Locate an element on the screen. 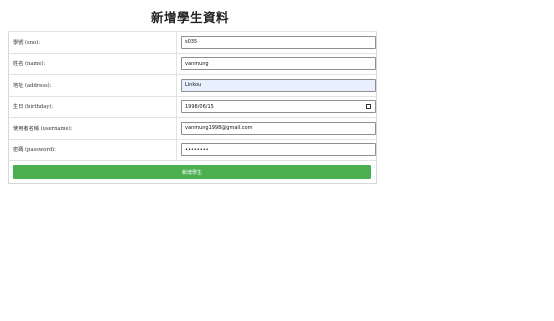 The image size is (554, 321). address-label: 地址 (address): is located at coordinates (92, 85).